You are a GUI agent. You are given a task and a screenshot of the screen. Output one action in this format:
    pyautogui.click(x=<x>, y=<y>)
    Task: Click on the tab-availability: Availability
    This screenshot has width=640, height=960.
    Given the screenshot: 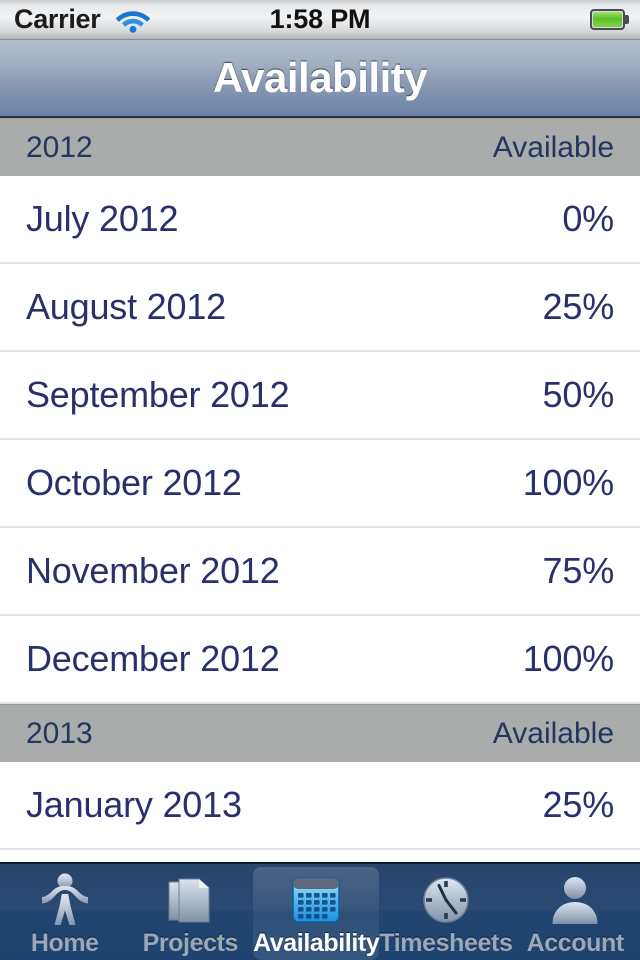 What is the action you would take?
    pyautogui.click(x=316, y=913)
    